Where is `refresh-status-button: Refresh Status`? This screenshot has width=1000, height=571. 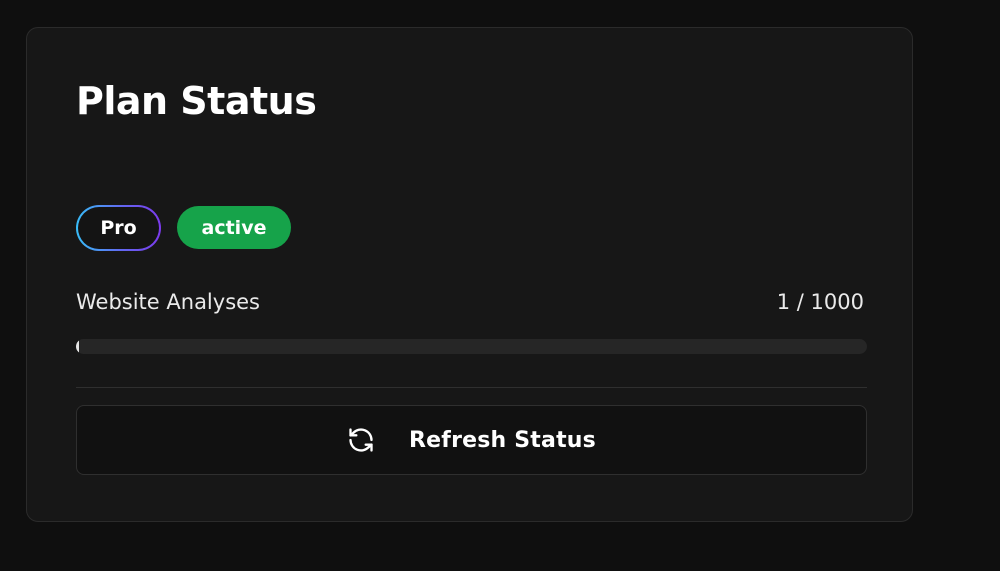
refresh-status-button: Refresh Status is located at coordinates (471, 440).